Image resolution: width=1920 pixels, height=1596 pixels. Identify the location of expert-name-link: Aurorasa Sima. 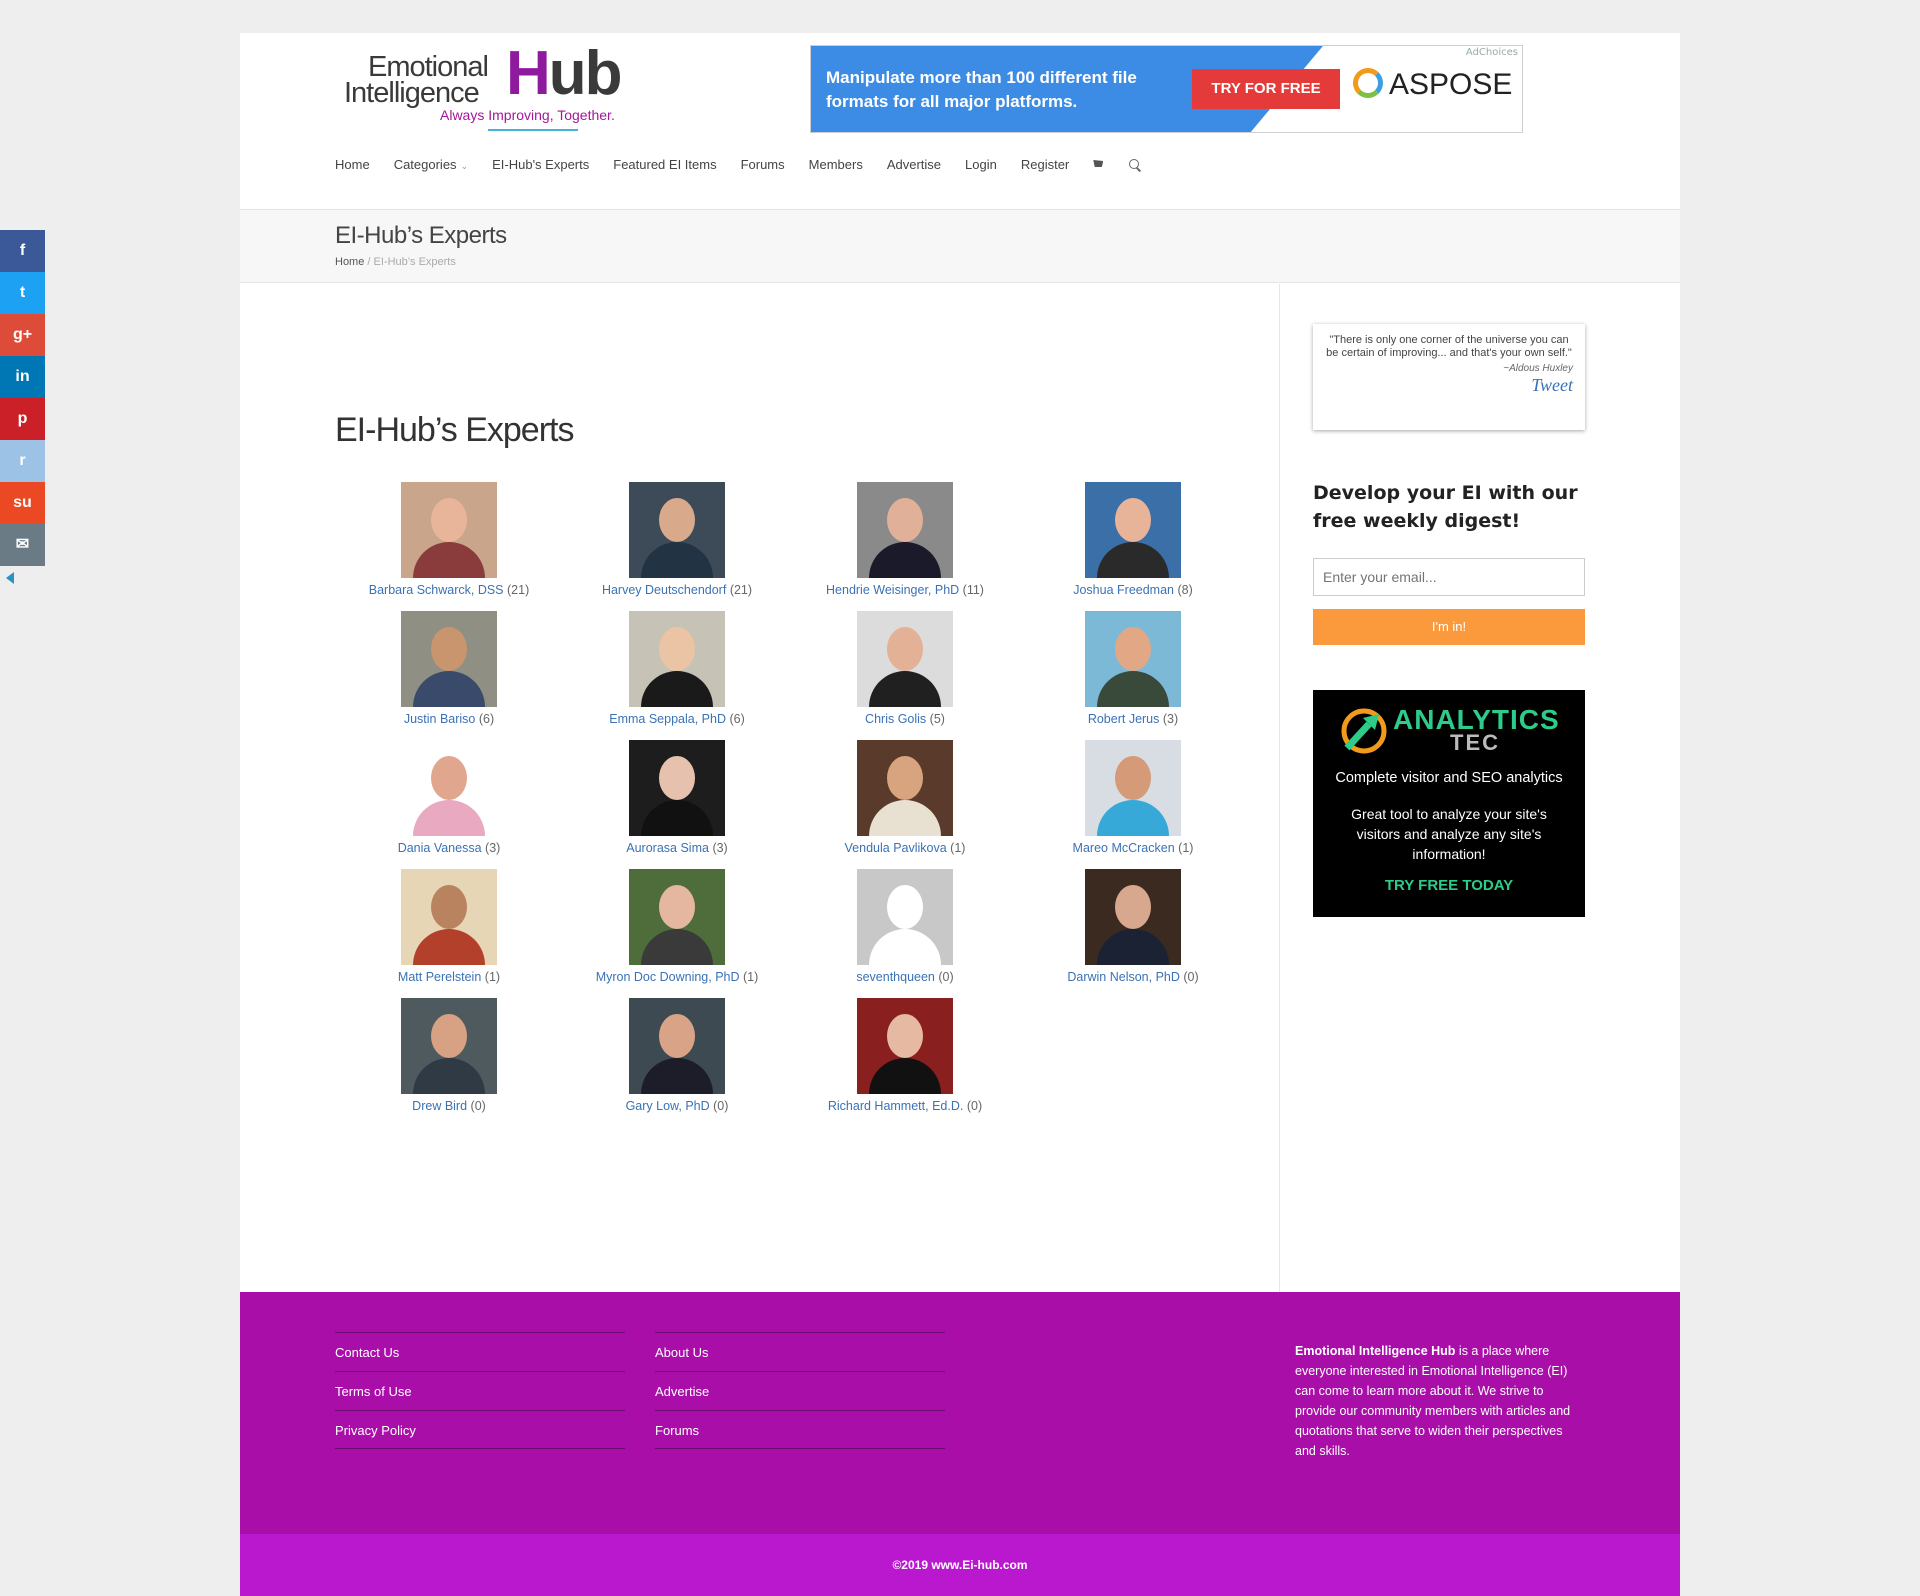
(667, 848).